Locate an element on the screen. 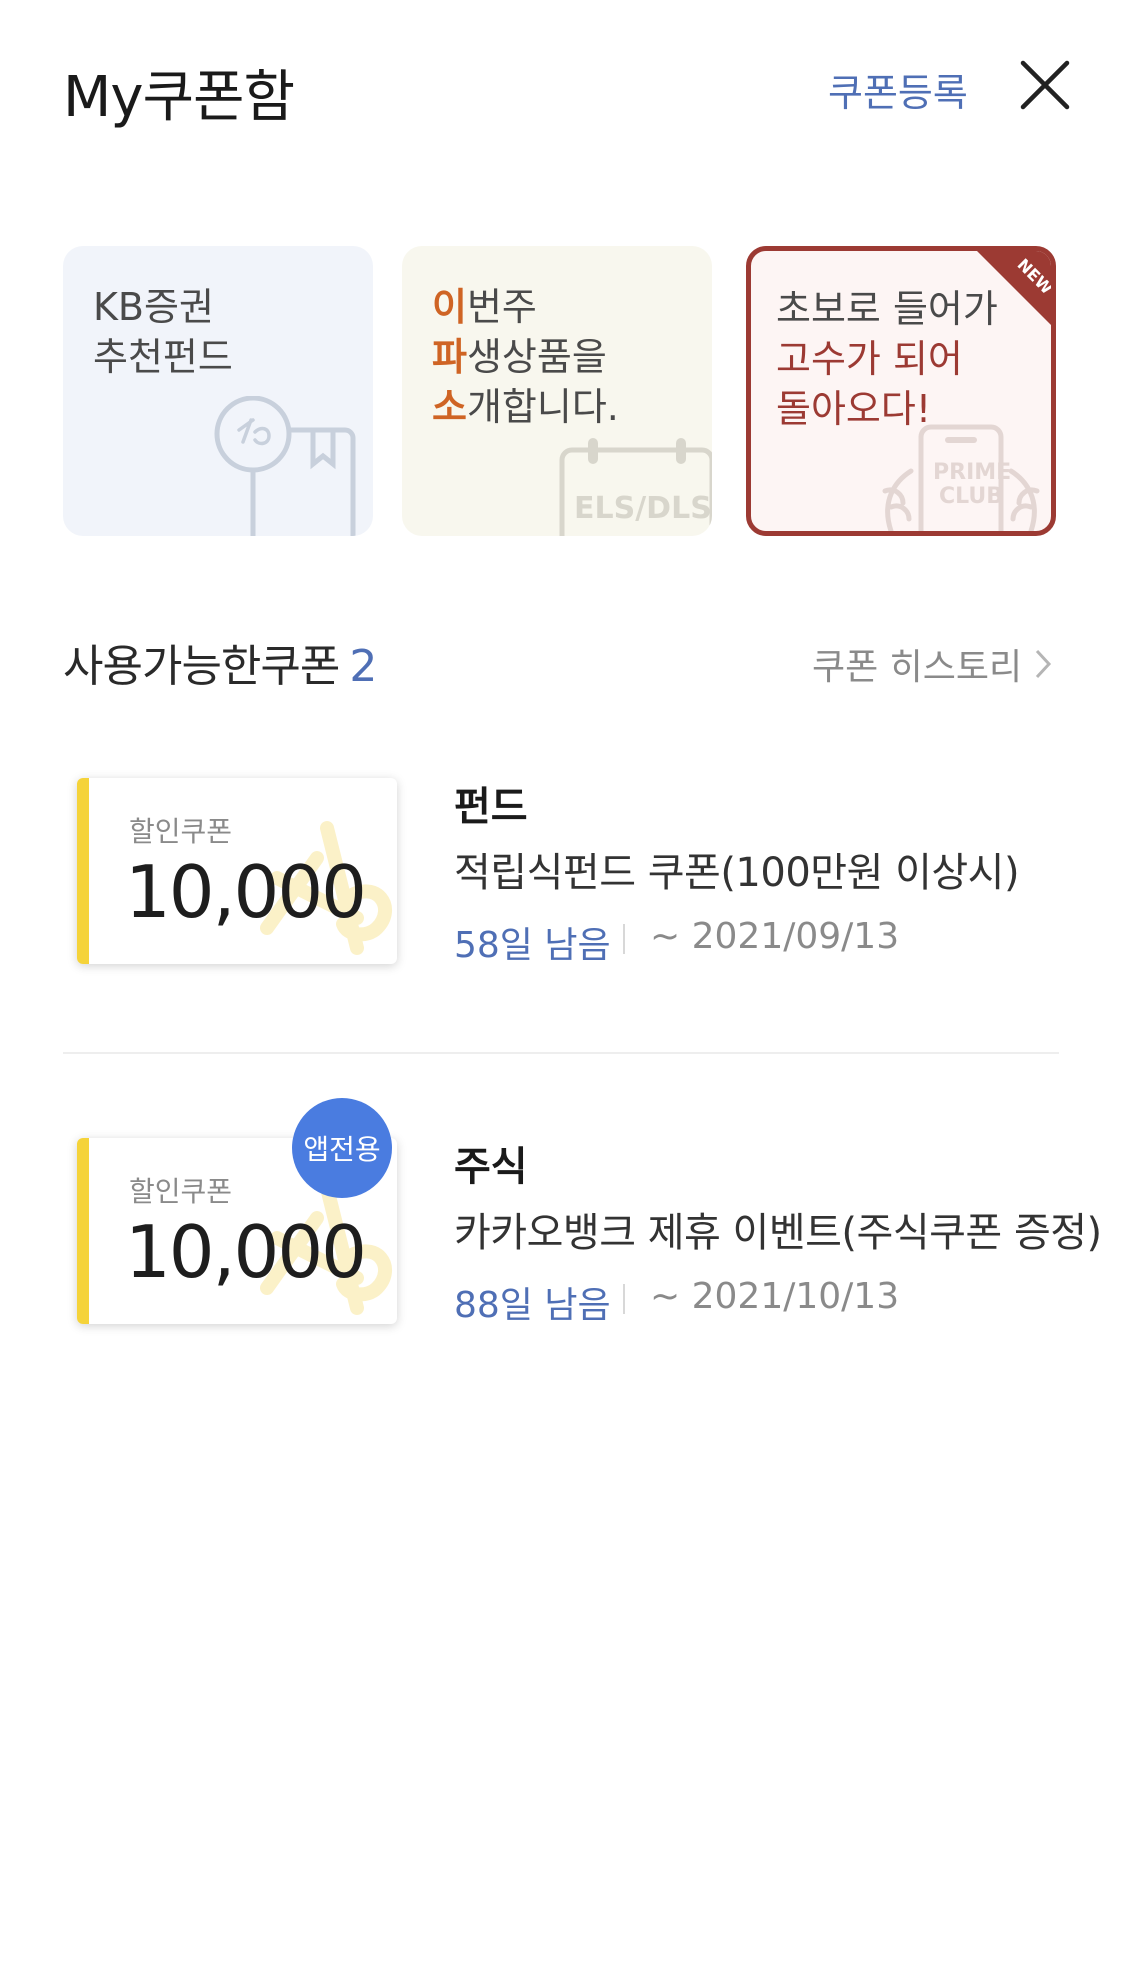  chevron-right-icon is located at coordinates (1044, 664).